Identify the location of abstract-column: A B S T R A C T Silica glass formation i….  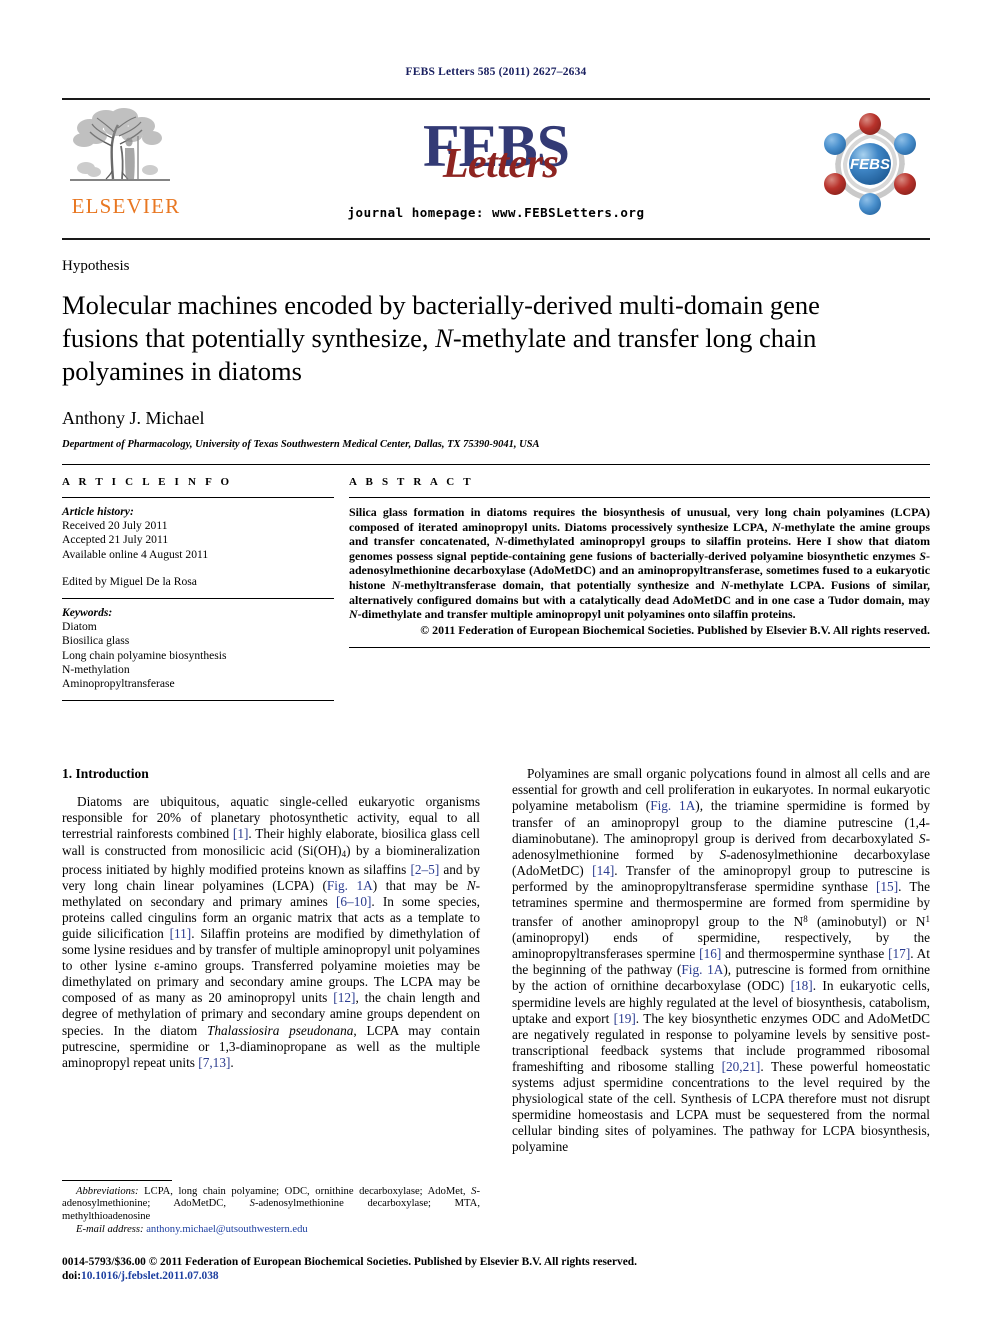
(639, 592).